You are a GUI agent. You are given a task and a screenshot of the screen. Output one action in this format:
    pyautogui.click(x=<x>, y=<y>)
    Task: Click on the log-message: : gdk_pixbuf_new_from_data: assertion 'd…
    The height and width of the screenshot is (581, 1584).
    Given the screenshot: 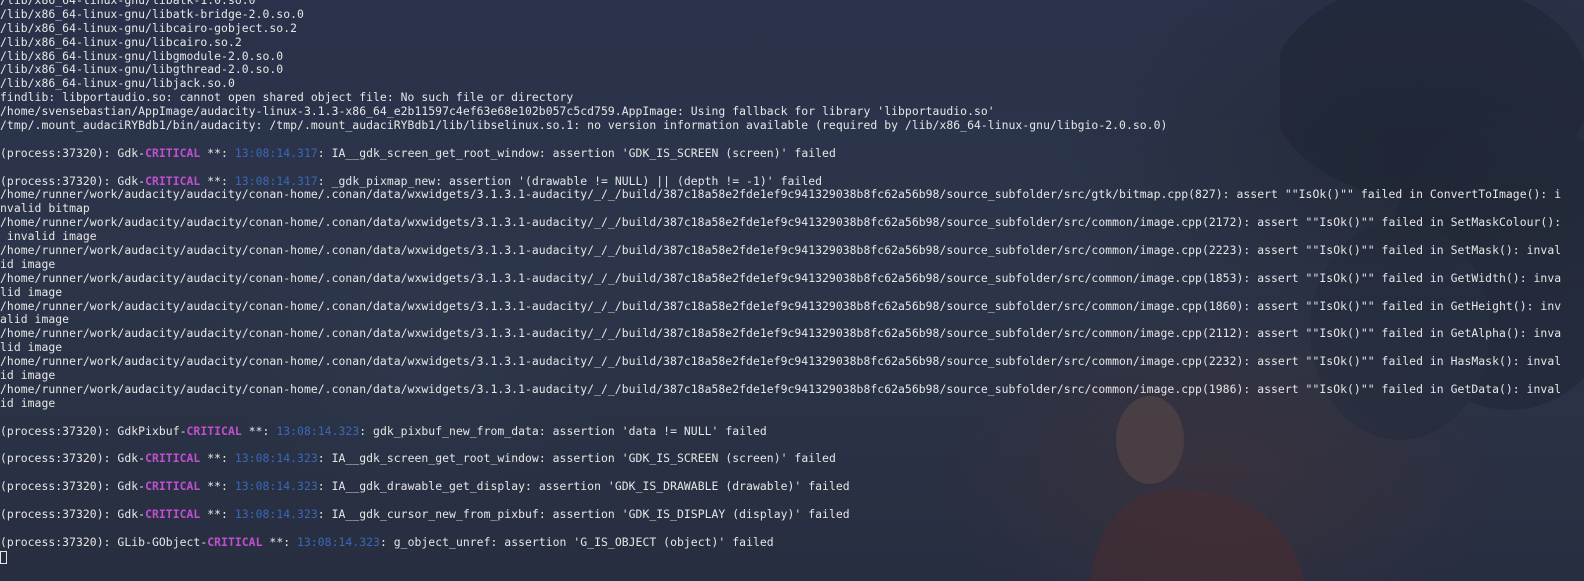 What is the action you would take?
    pyautogui.click(x=563, y=431)
    